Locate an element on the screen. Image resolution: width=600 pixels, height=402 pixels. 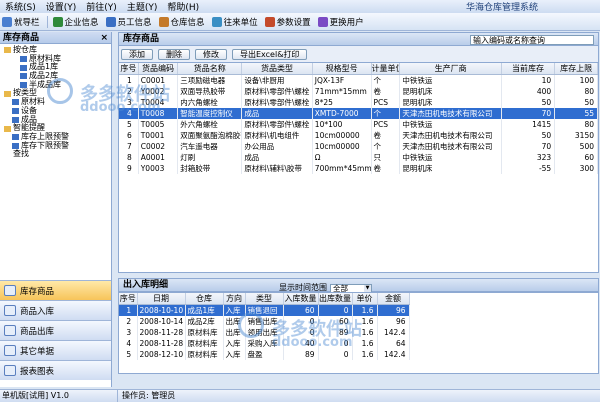
tree-node: 原材料 is located at coordinates (56, 102).